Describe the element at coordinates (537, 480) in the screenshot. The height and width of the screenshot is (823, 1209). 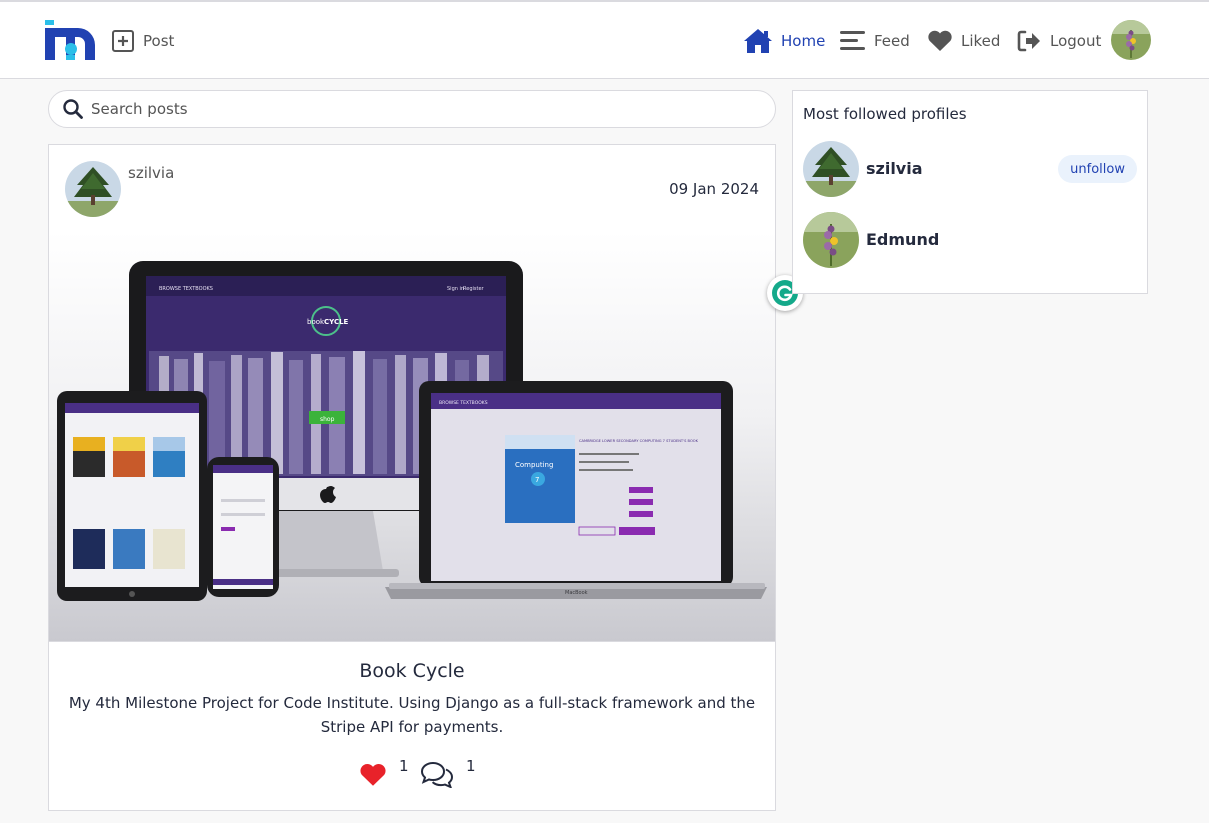
I see `book-cover-seven: 7` at that location.